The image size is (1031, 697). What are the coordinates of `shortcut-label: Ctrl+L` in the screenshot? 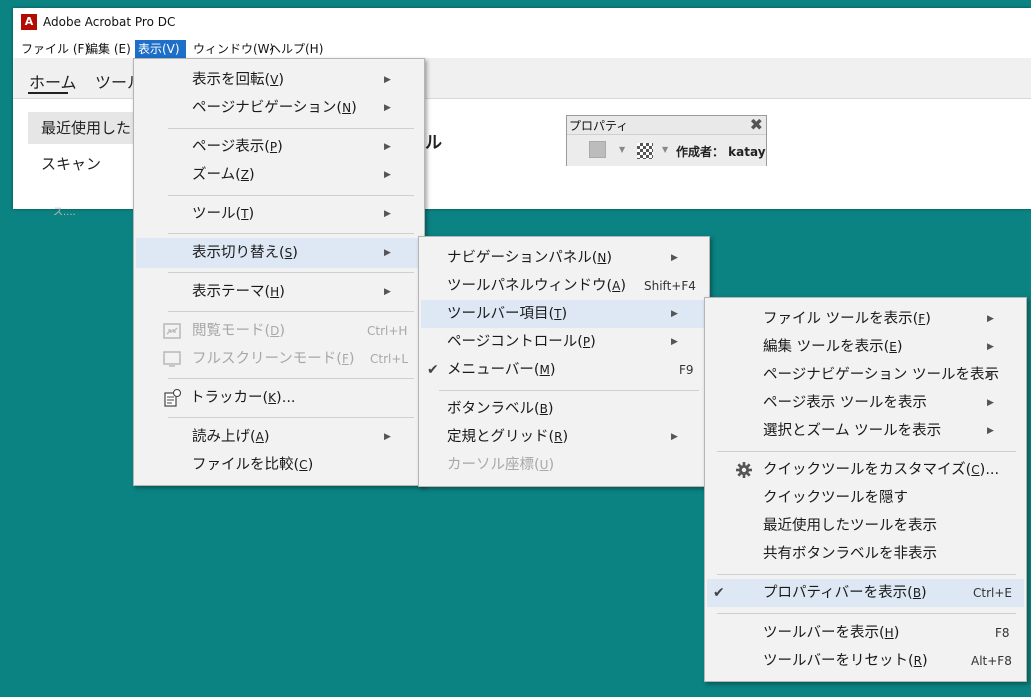 It's located at (389, 359).